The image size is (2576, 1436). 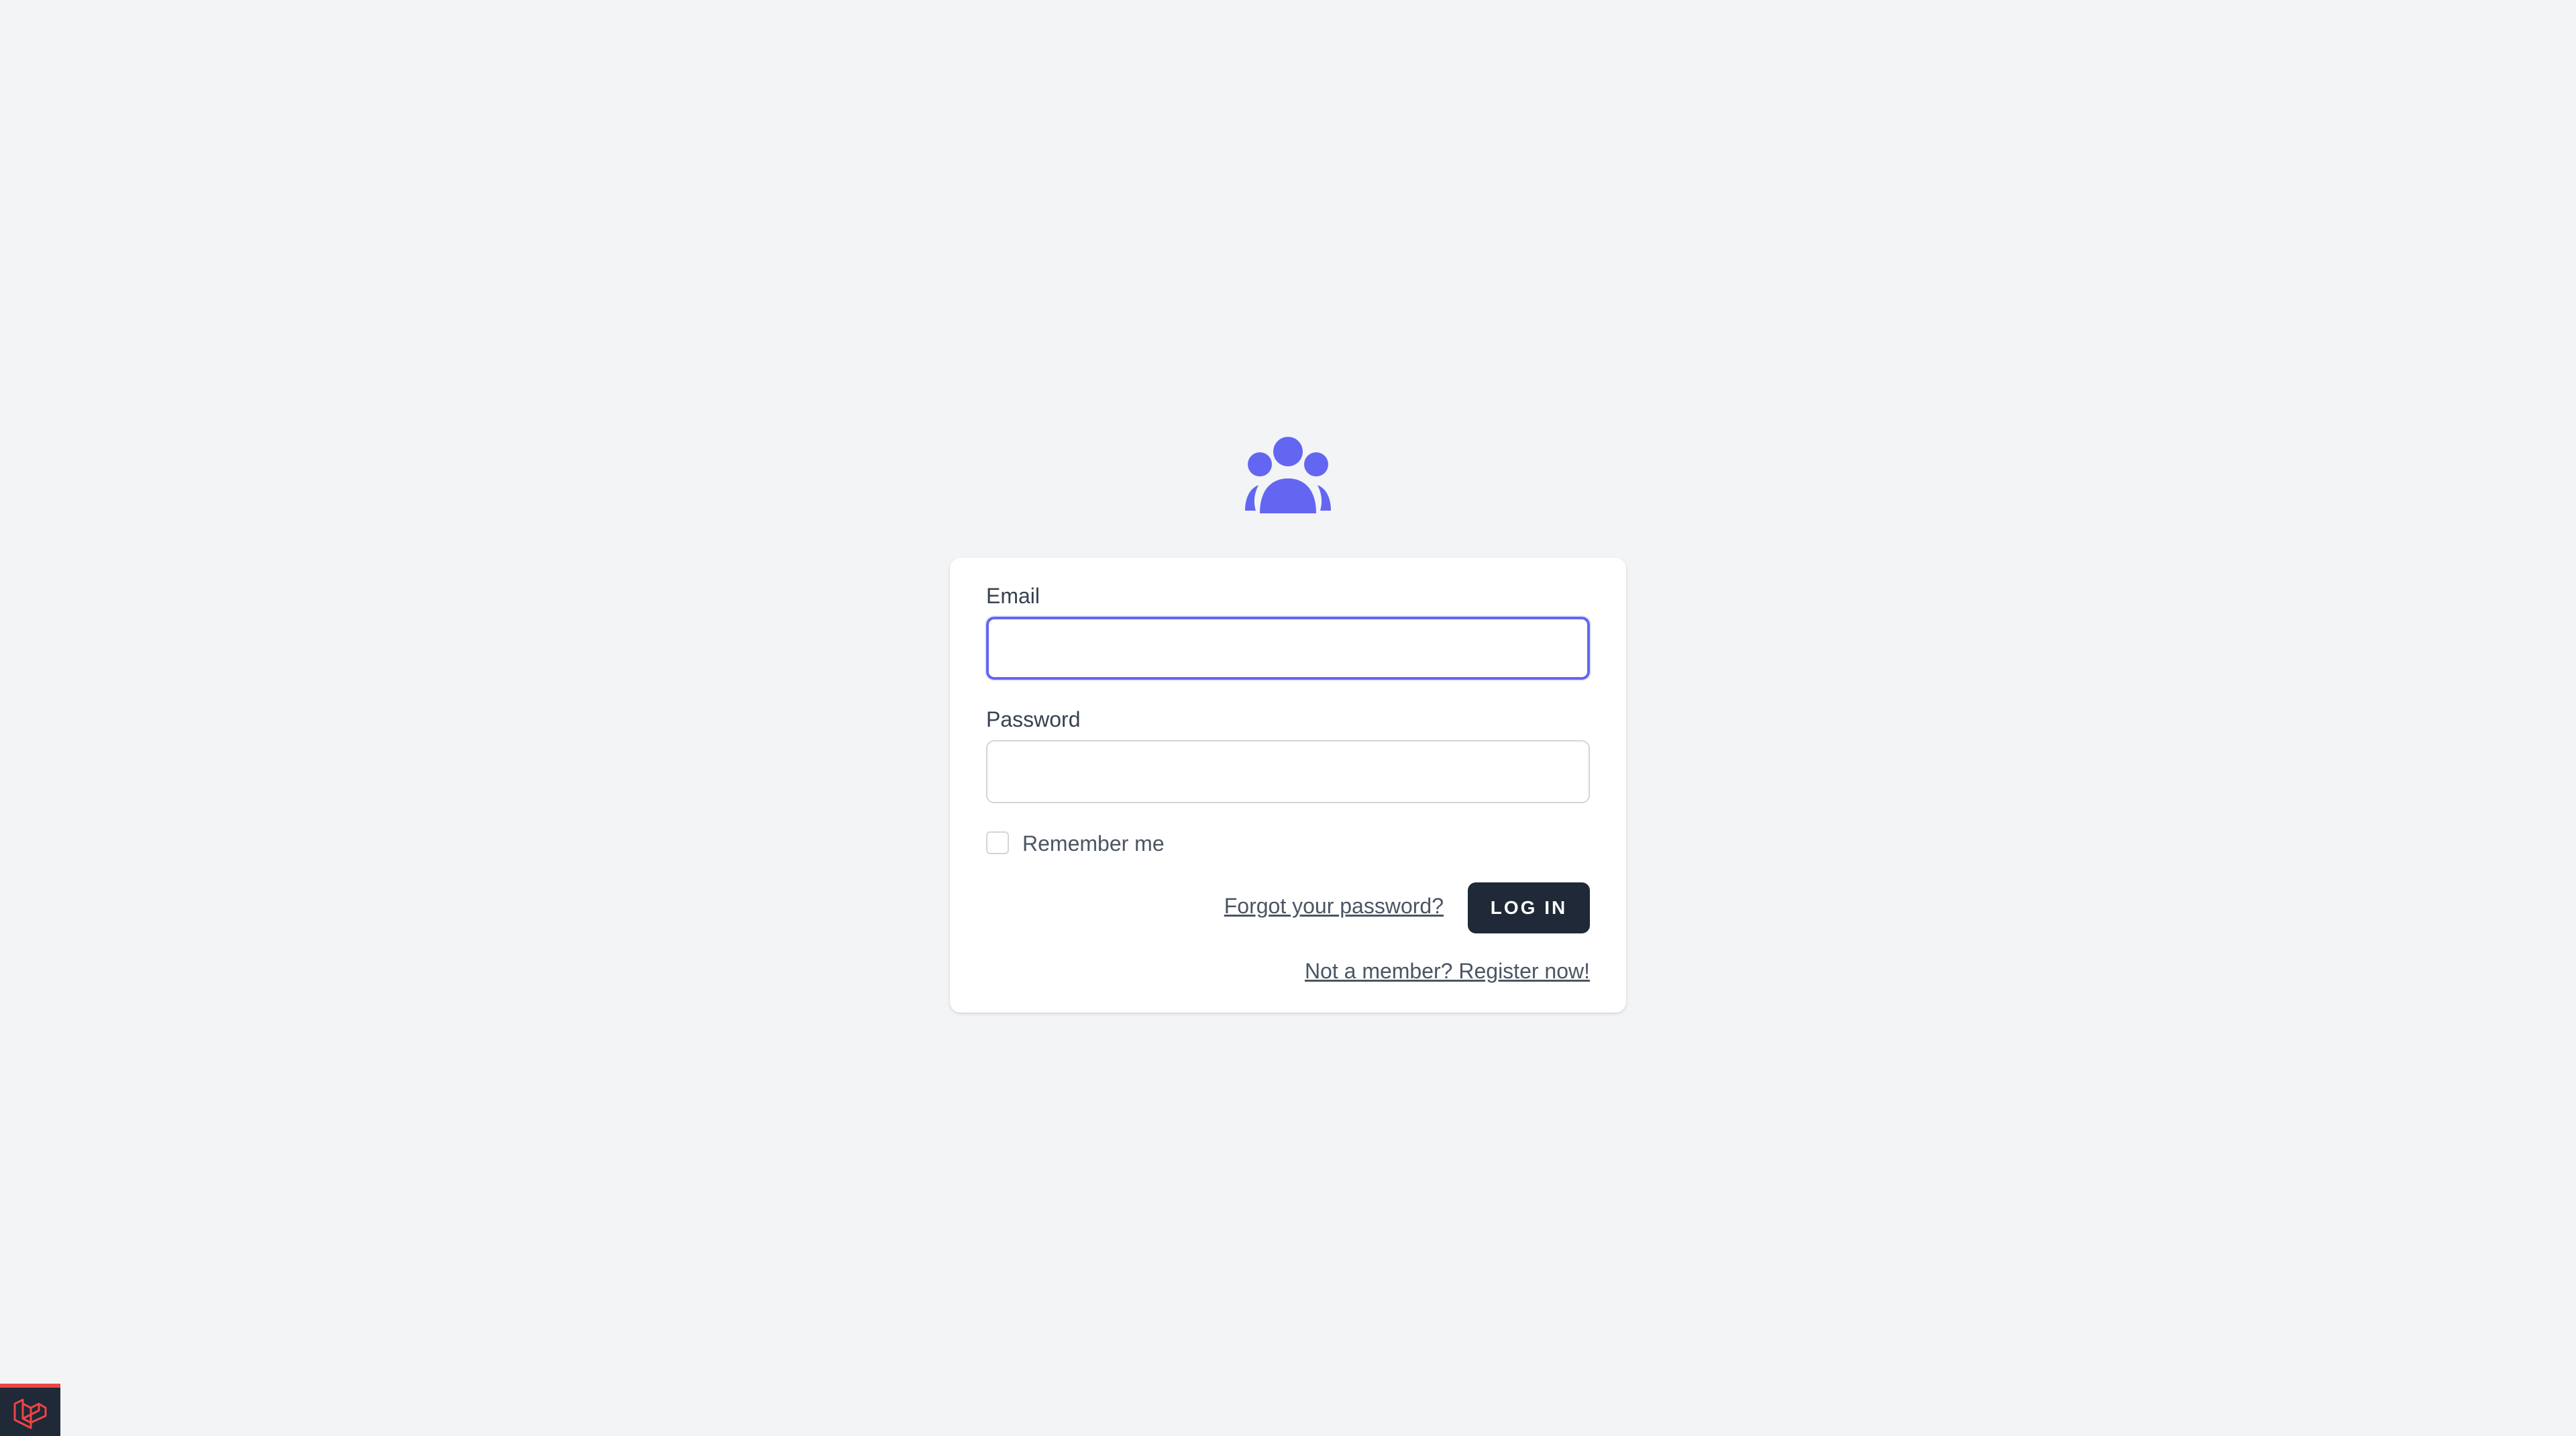 I want to click on laravel-icon, so click(x=30, y=1414).